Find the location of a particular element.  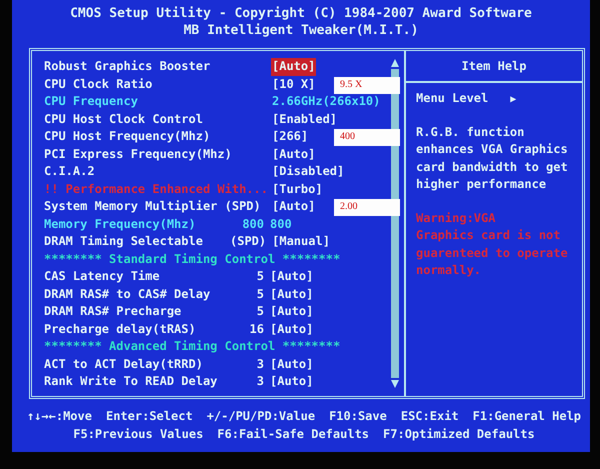

setting-label: CAS Latency Time is located at coordinates (137, 277).